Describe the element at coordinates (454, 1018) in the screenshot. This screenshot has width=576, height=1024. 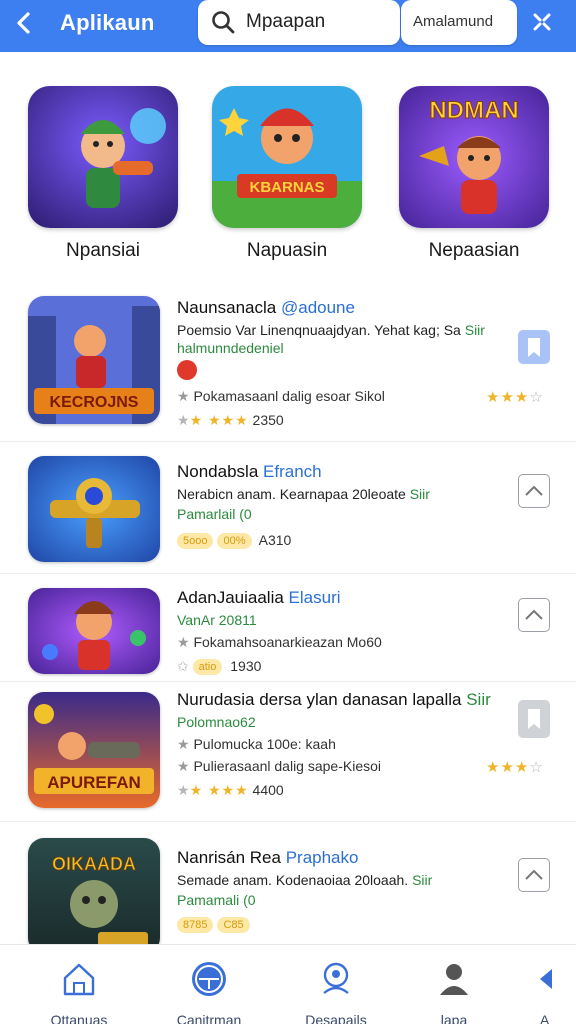
I see `nav-label: lapa` at that location.